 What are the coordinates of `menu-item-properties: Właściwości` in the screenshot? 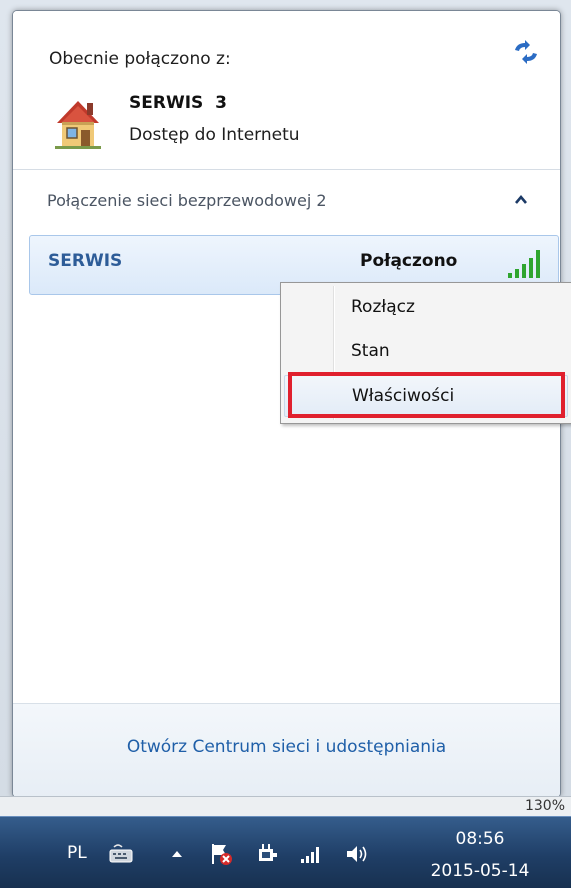 It's located at (426, 396).